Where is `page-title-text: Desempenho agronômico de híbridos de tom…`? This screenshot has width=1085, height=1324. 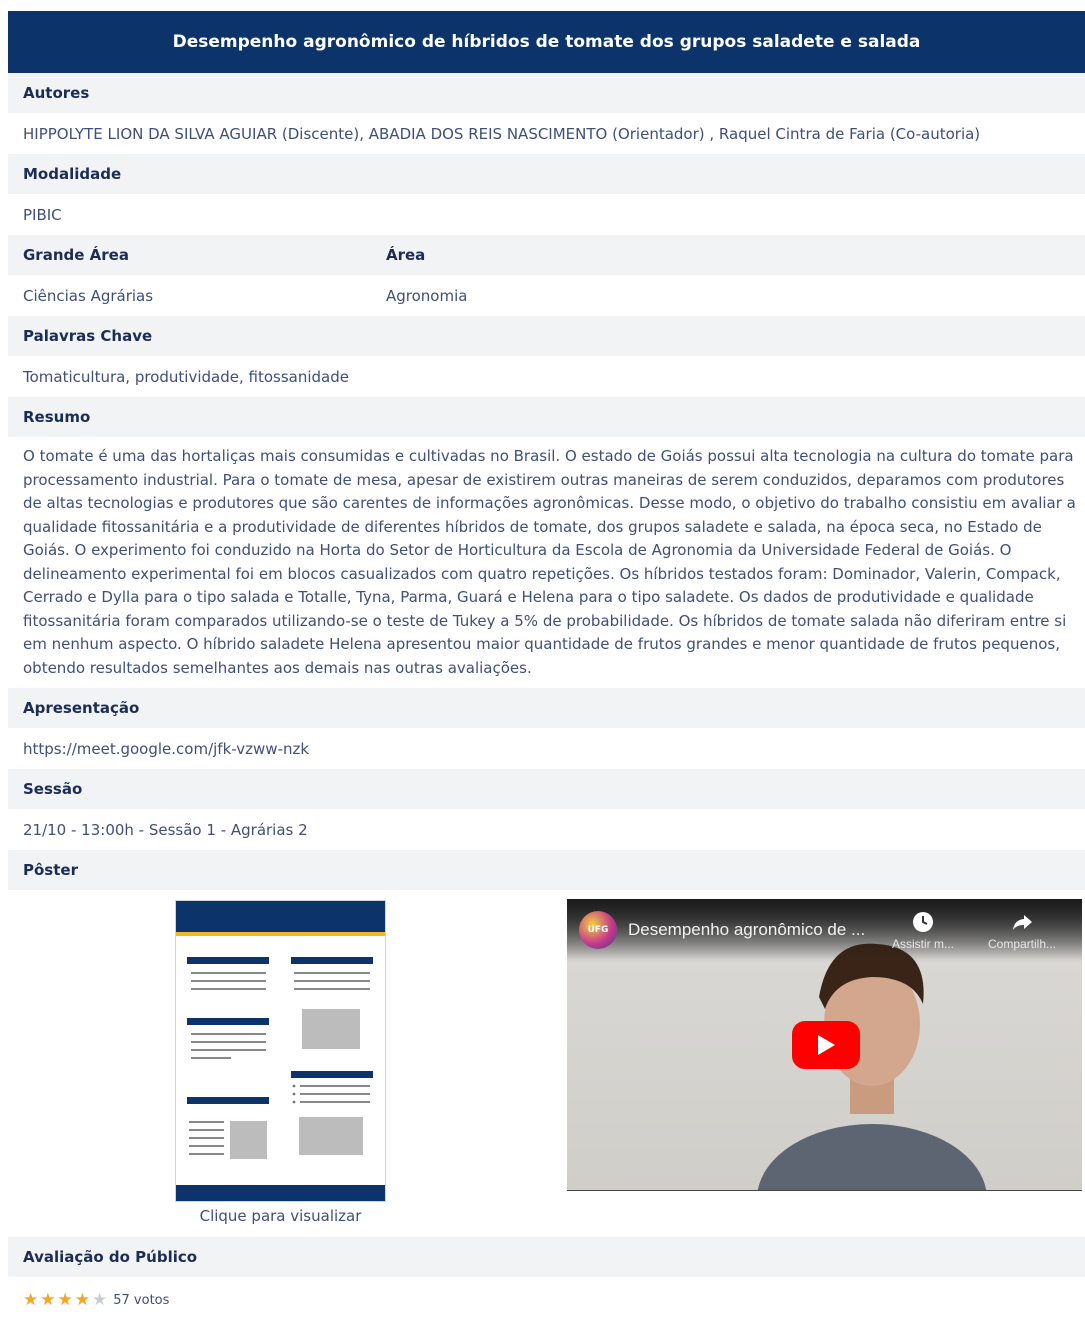 page-title-text: Desempenho agronômico de híbridos de tom… is located at coordinates (546, 42).